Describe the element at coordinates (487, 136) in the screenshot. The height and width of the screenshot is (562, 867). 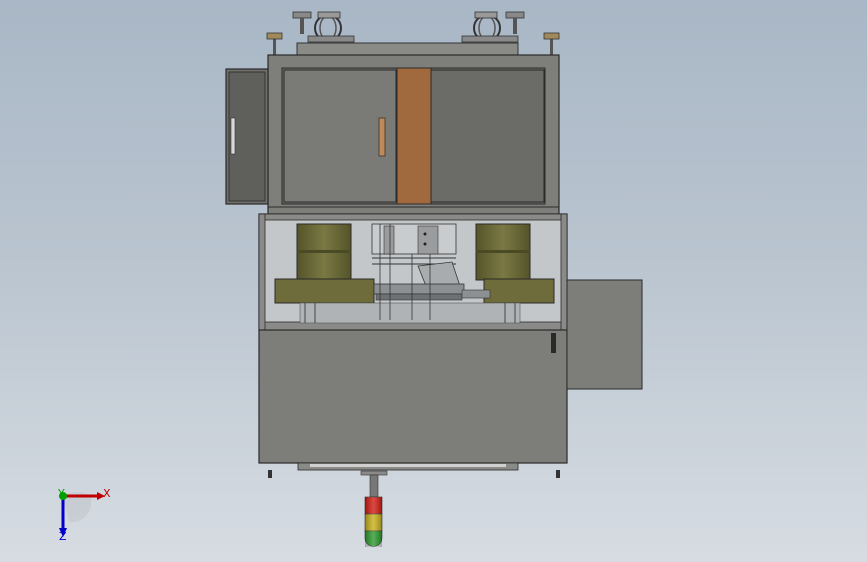
I see `cabinet-door-right` at that location.